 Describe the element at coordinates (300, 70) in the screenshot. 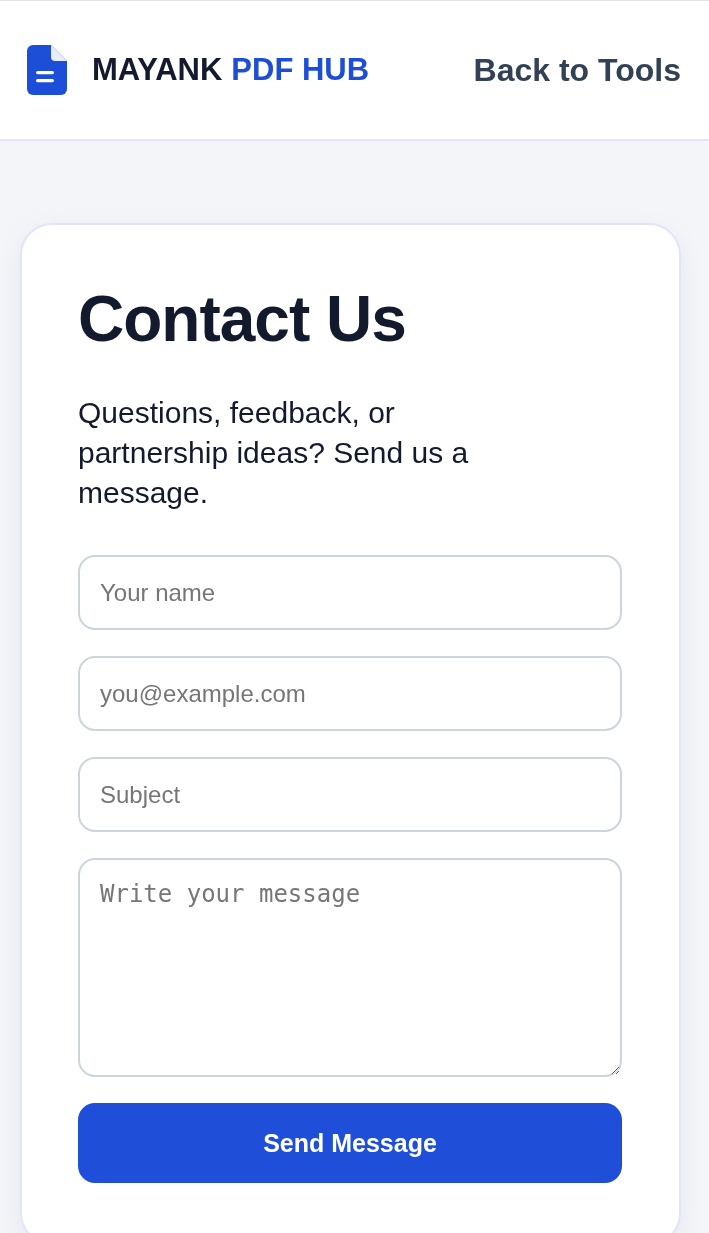

I see `brand-accent: PDF HUB` at that location.